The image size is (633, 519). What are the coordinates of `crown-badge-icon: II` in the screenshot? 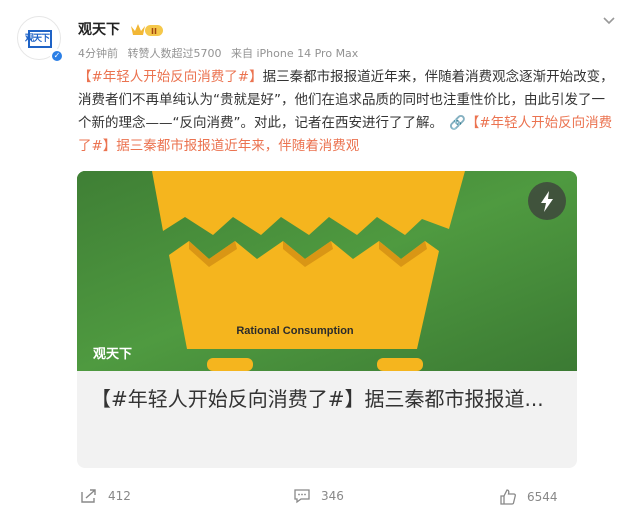 It's located at (147, 30).